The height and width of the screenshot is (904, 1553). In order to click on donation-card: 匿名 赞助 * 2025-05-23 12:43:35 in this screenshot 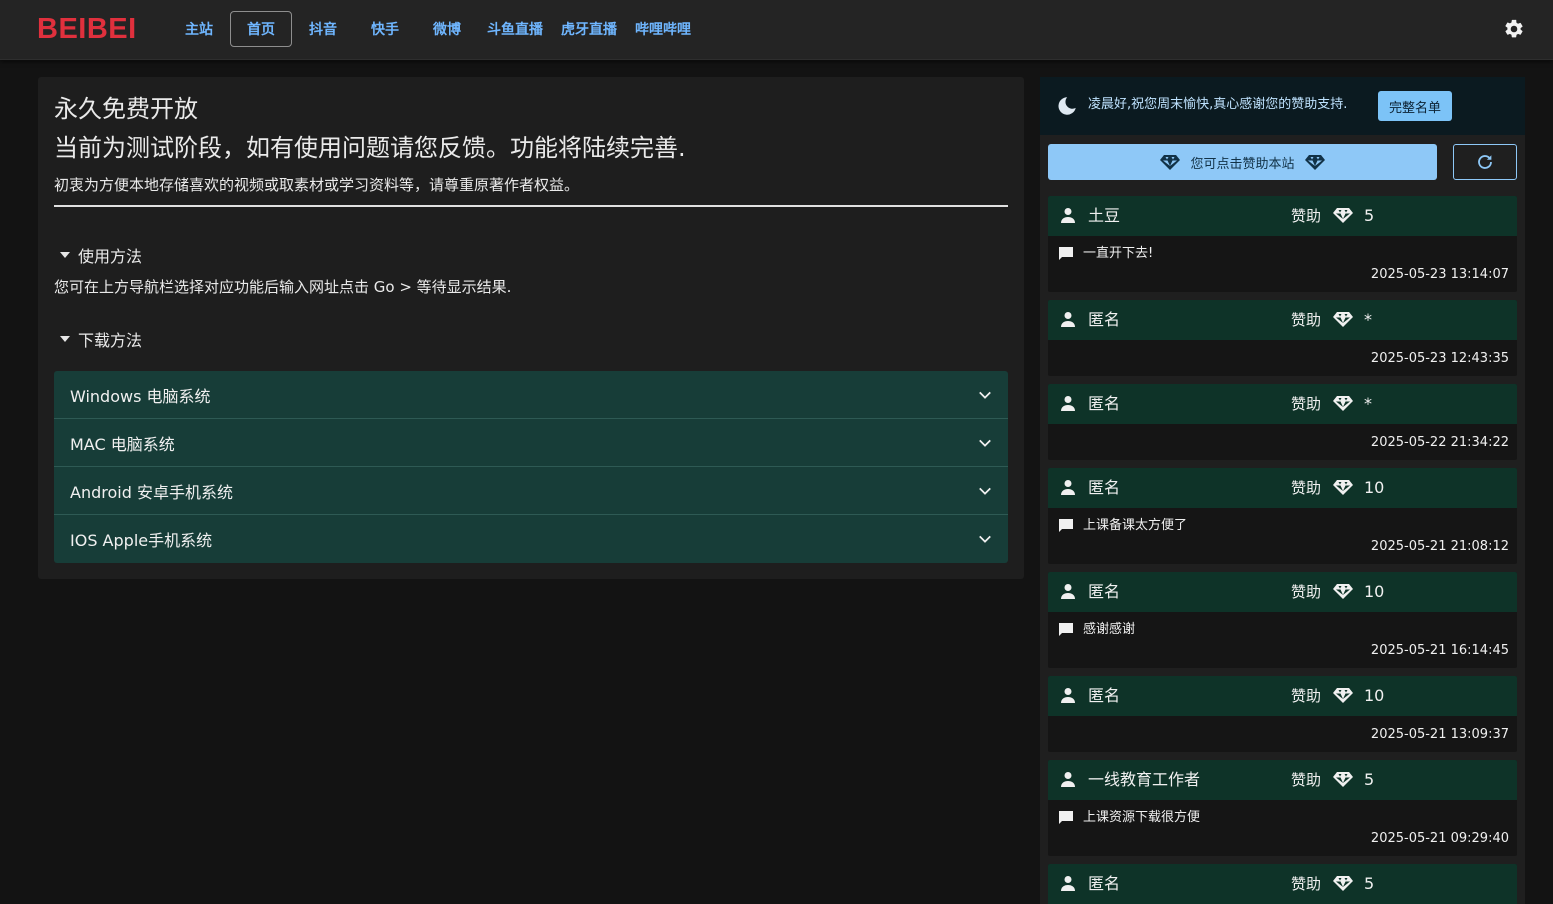, I will do `click(1282, 338)`.